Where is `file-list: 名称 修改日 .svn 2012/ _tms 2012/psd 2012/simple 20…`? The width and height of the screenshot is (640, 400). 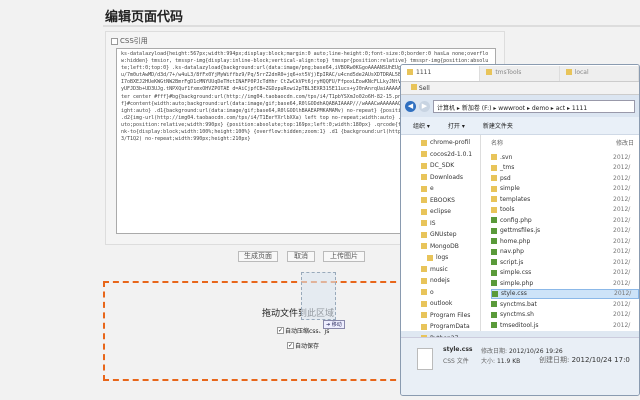 file-list: 名称 修改日 .svn 2012/ _tms 2012/psd 2012/simple 20… is located at coordinates (560, 233).